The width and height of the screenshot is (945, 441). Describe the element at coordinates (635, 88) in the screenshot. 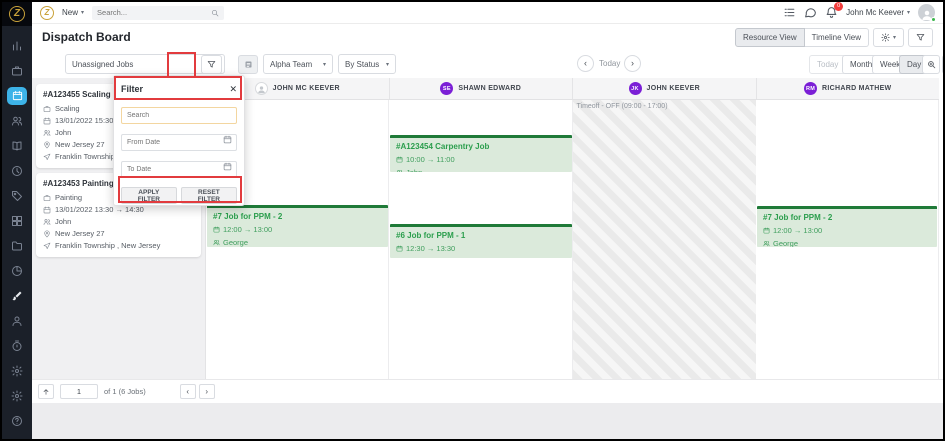

I see `resource-avatar: JK` at that location.